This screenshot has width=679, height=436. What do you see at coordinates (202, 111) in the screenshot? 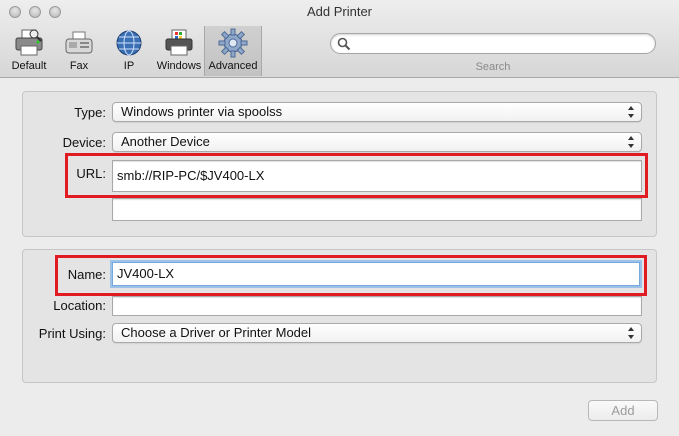
I see `type-value: Windows printer via spoolss` at bounding box center [202, 111].